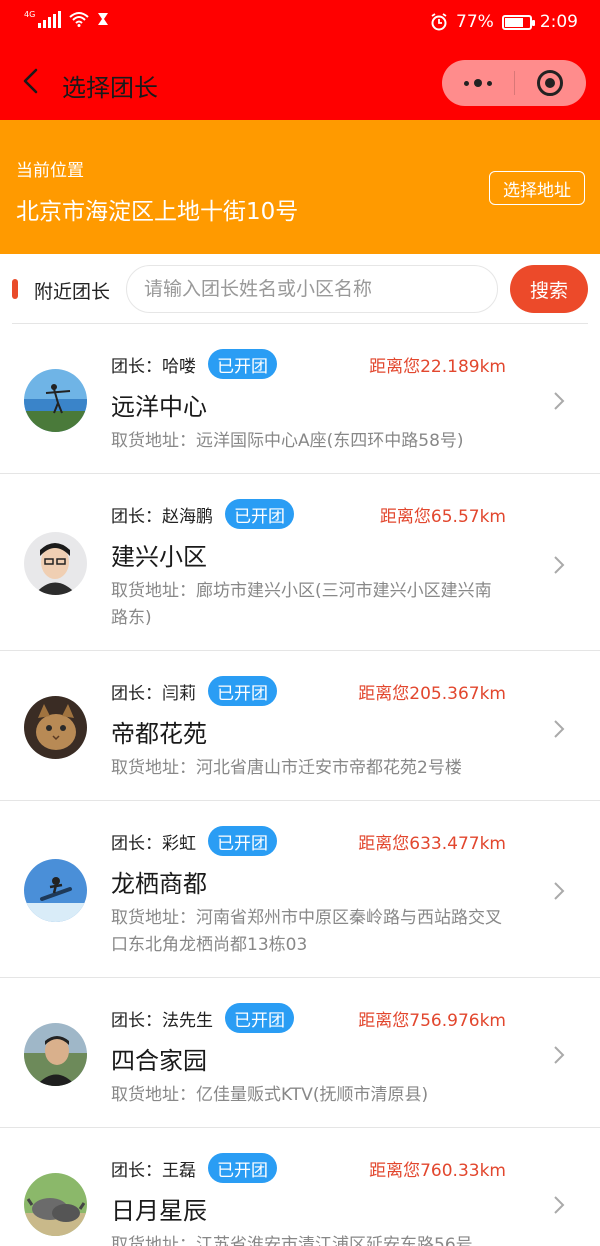  I want to click on pickup-address: 取货地址：亿佳量贩式KTV(抚顺市清原县), so click(270, 1095).